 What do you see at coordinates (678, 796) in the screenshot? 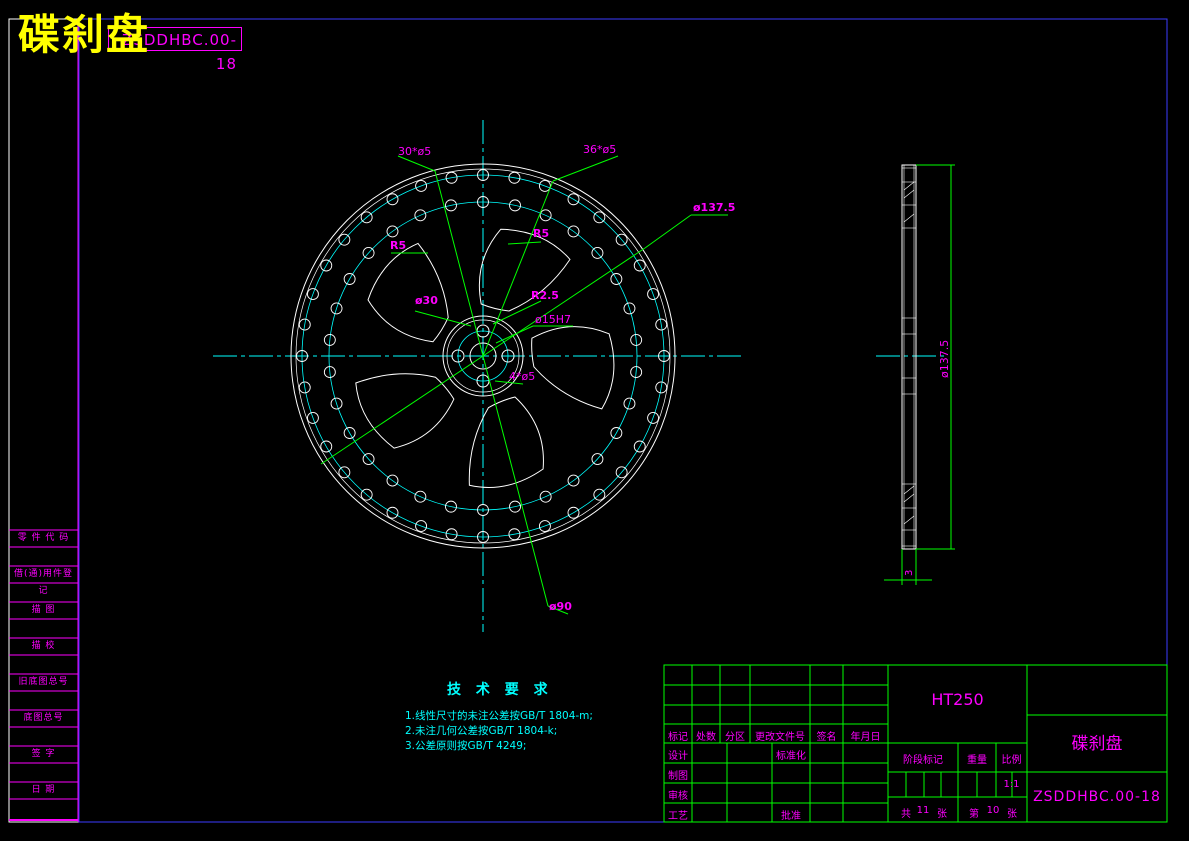
I see `review-label: 审核` at bounding box center [678, 796].